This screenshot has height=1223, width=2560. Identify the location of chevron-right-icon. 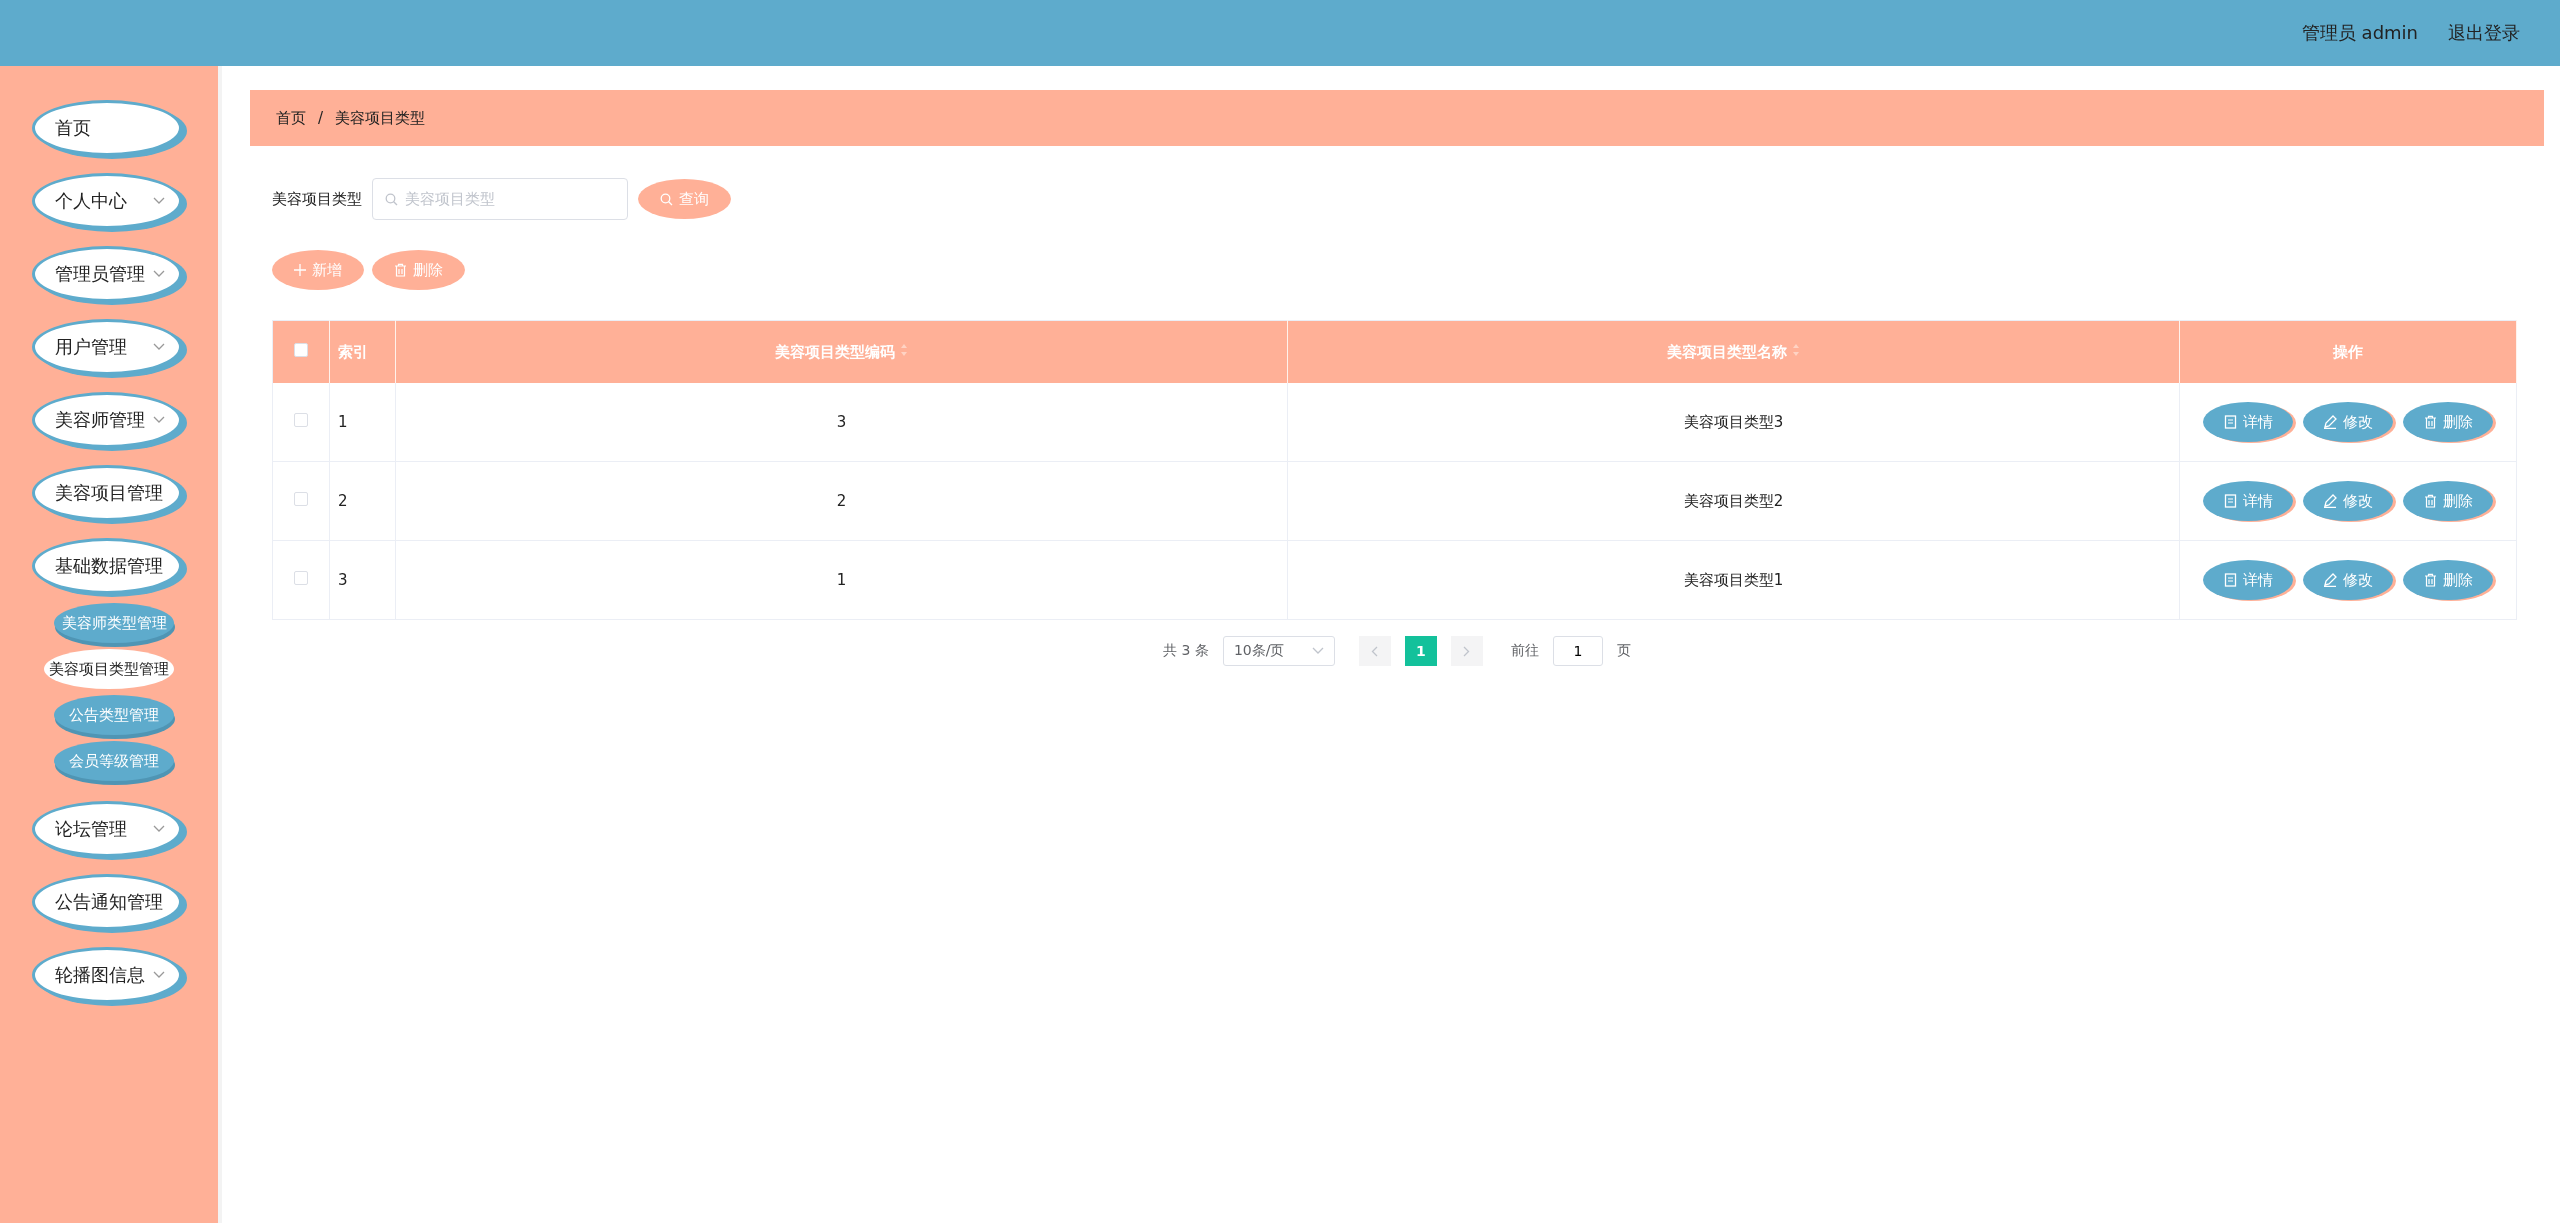
(1467, 651).